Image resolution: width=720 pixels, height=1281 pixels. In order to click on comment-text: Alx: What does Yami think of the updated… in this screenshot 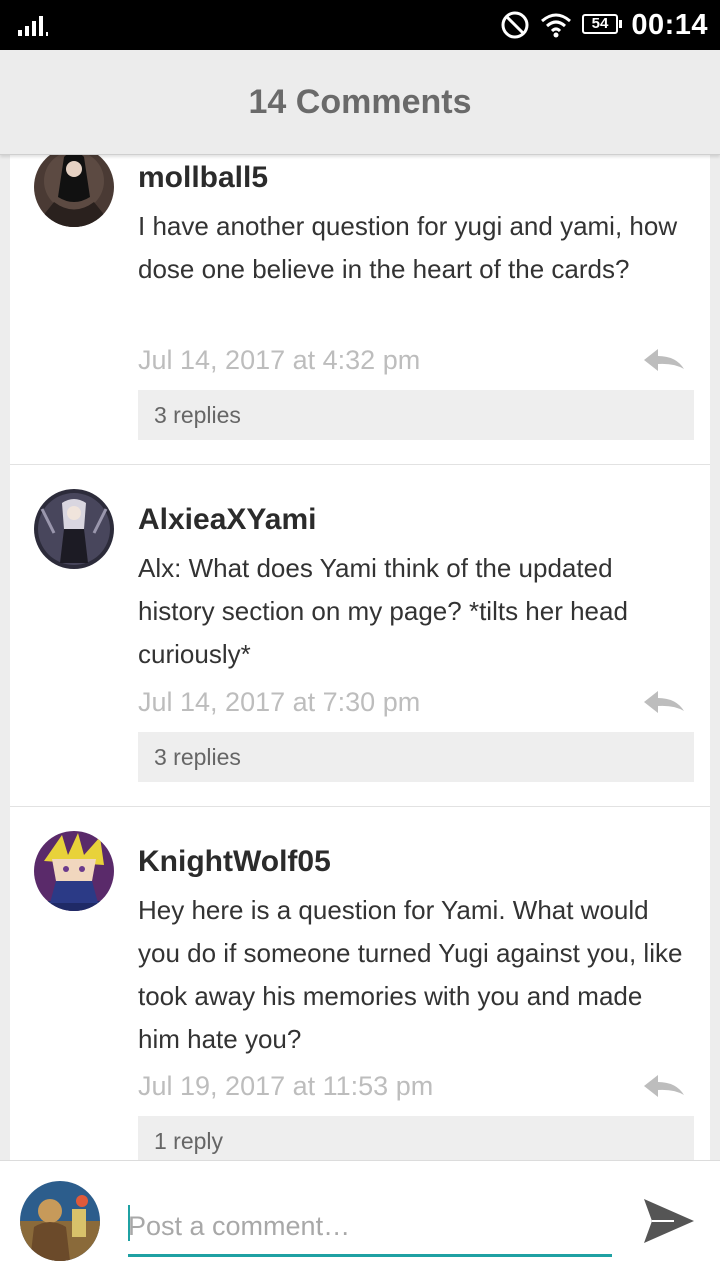, I will do `click(383, 611)`.